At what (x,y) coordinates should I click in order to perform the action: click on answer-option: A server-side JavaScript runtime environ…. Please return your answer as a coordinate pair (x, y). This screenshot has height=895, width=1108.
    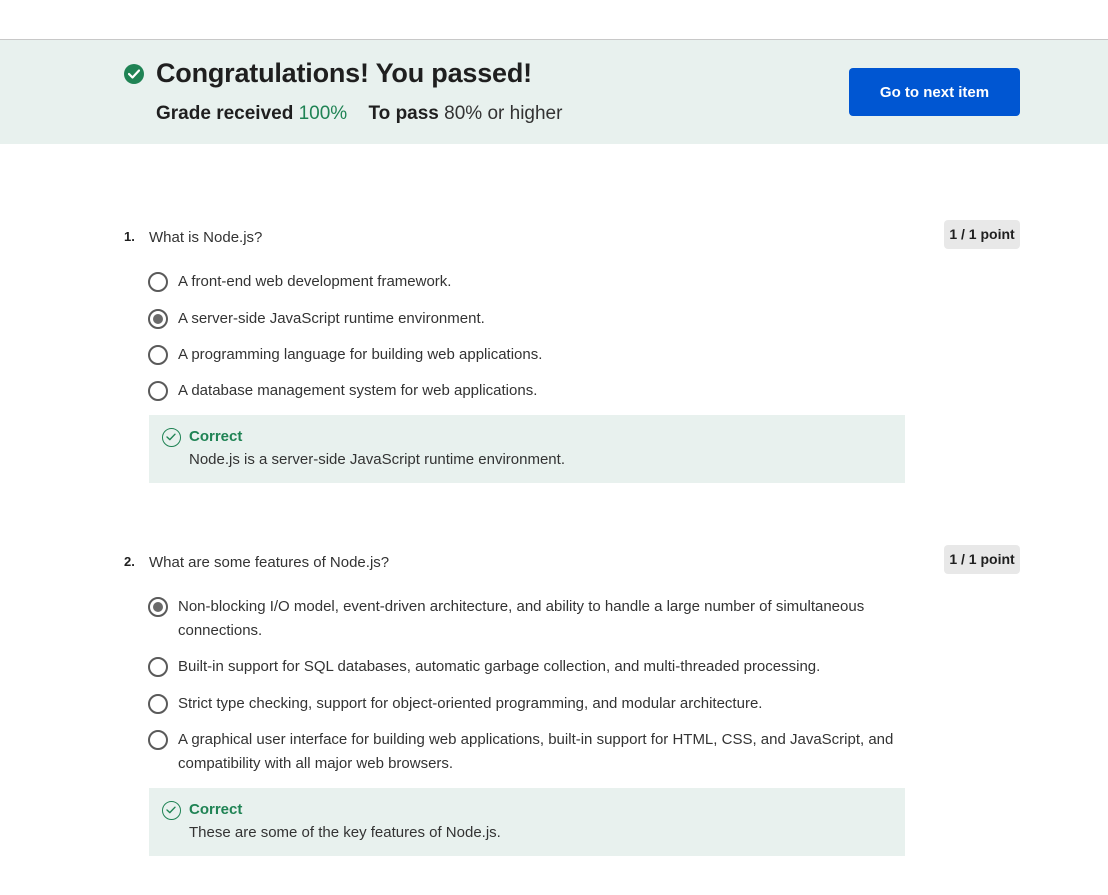
    Looking at the image, I should click on (528, 319).